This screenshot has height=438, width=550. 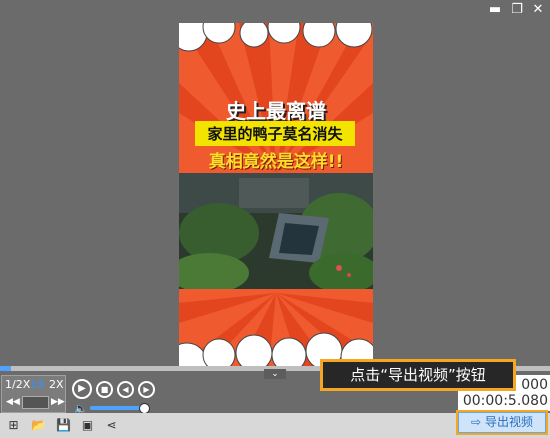 What do you see at coordinates (275, 133) in the screenshot?
I see `video-caption-line2: 家里的鸭子莫名消失` at bounding box center [275, 133].